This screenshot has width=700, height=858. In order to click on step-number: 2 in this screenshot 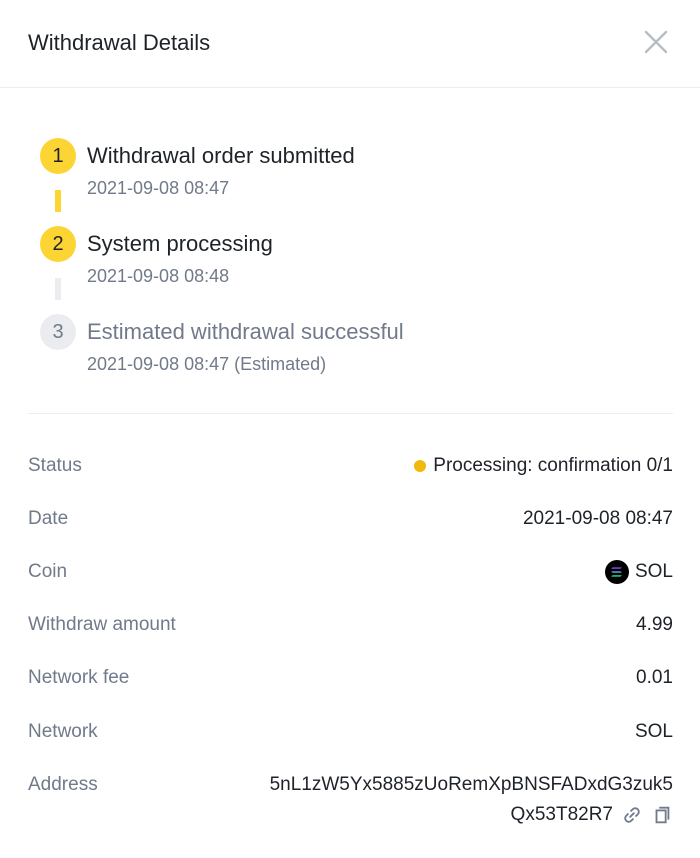, I will do `click(58, 244)`.